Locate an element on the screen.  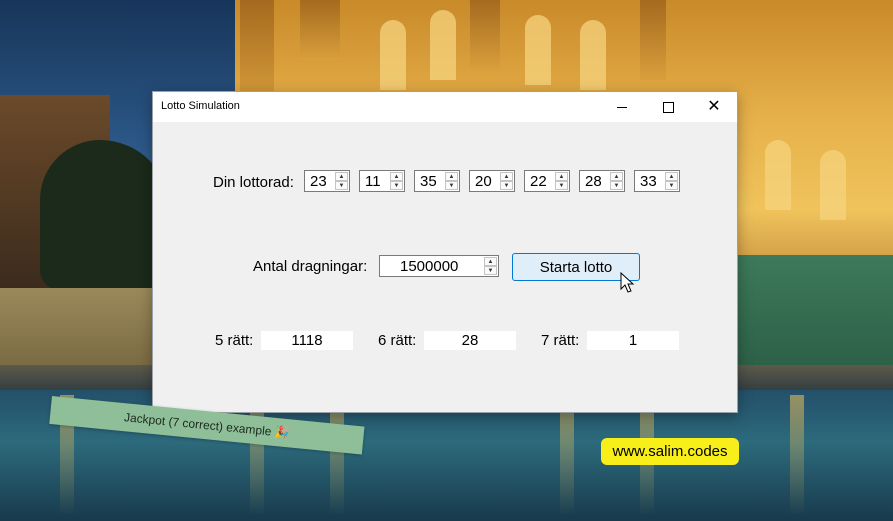
lotto-number-4: 20 ▲ ▼ is located at coordinates (492, 181).